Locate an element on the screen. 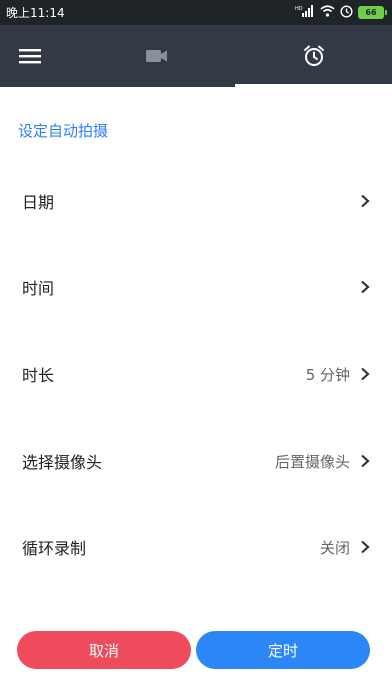 The height and width of the screenshot is (682, 392). row-right: 5 分钟 is located at coordinates (338, 374).